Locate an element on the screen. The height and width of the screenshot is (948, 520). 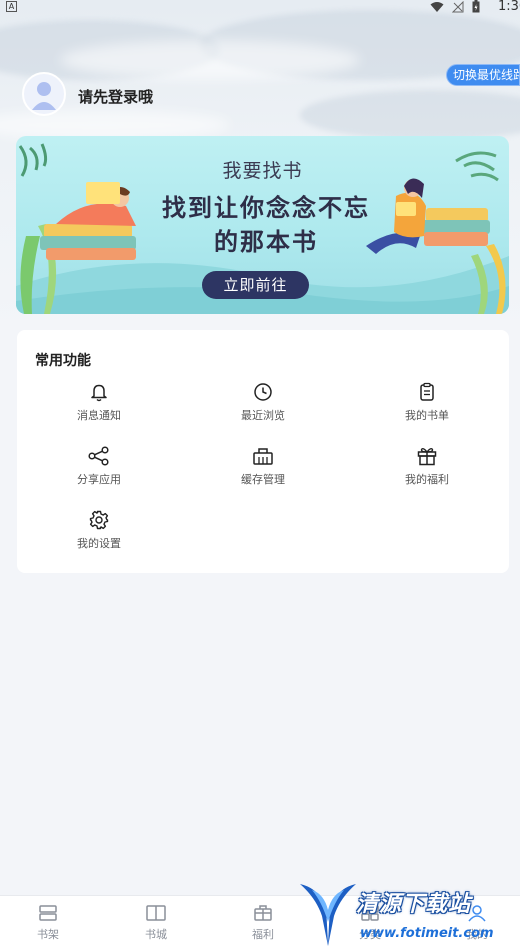
banner-headline: 找到让你念念不忘 的那本书 is located at coordinates (266, 225).